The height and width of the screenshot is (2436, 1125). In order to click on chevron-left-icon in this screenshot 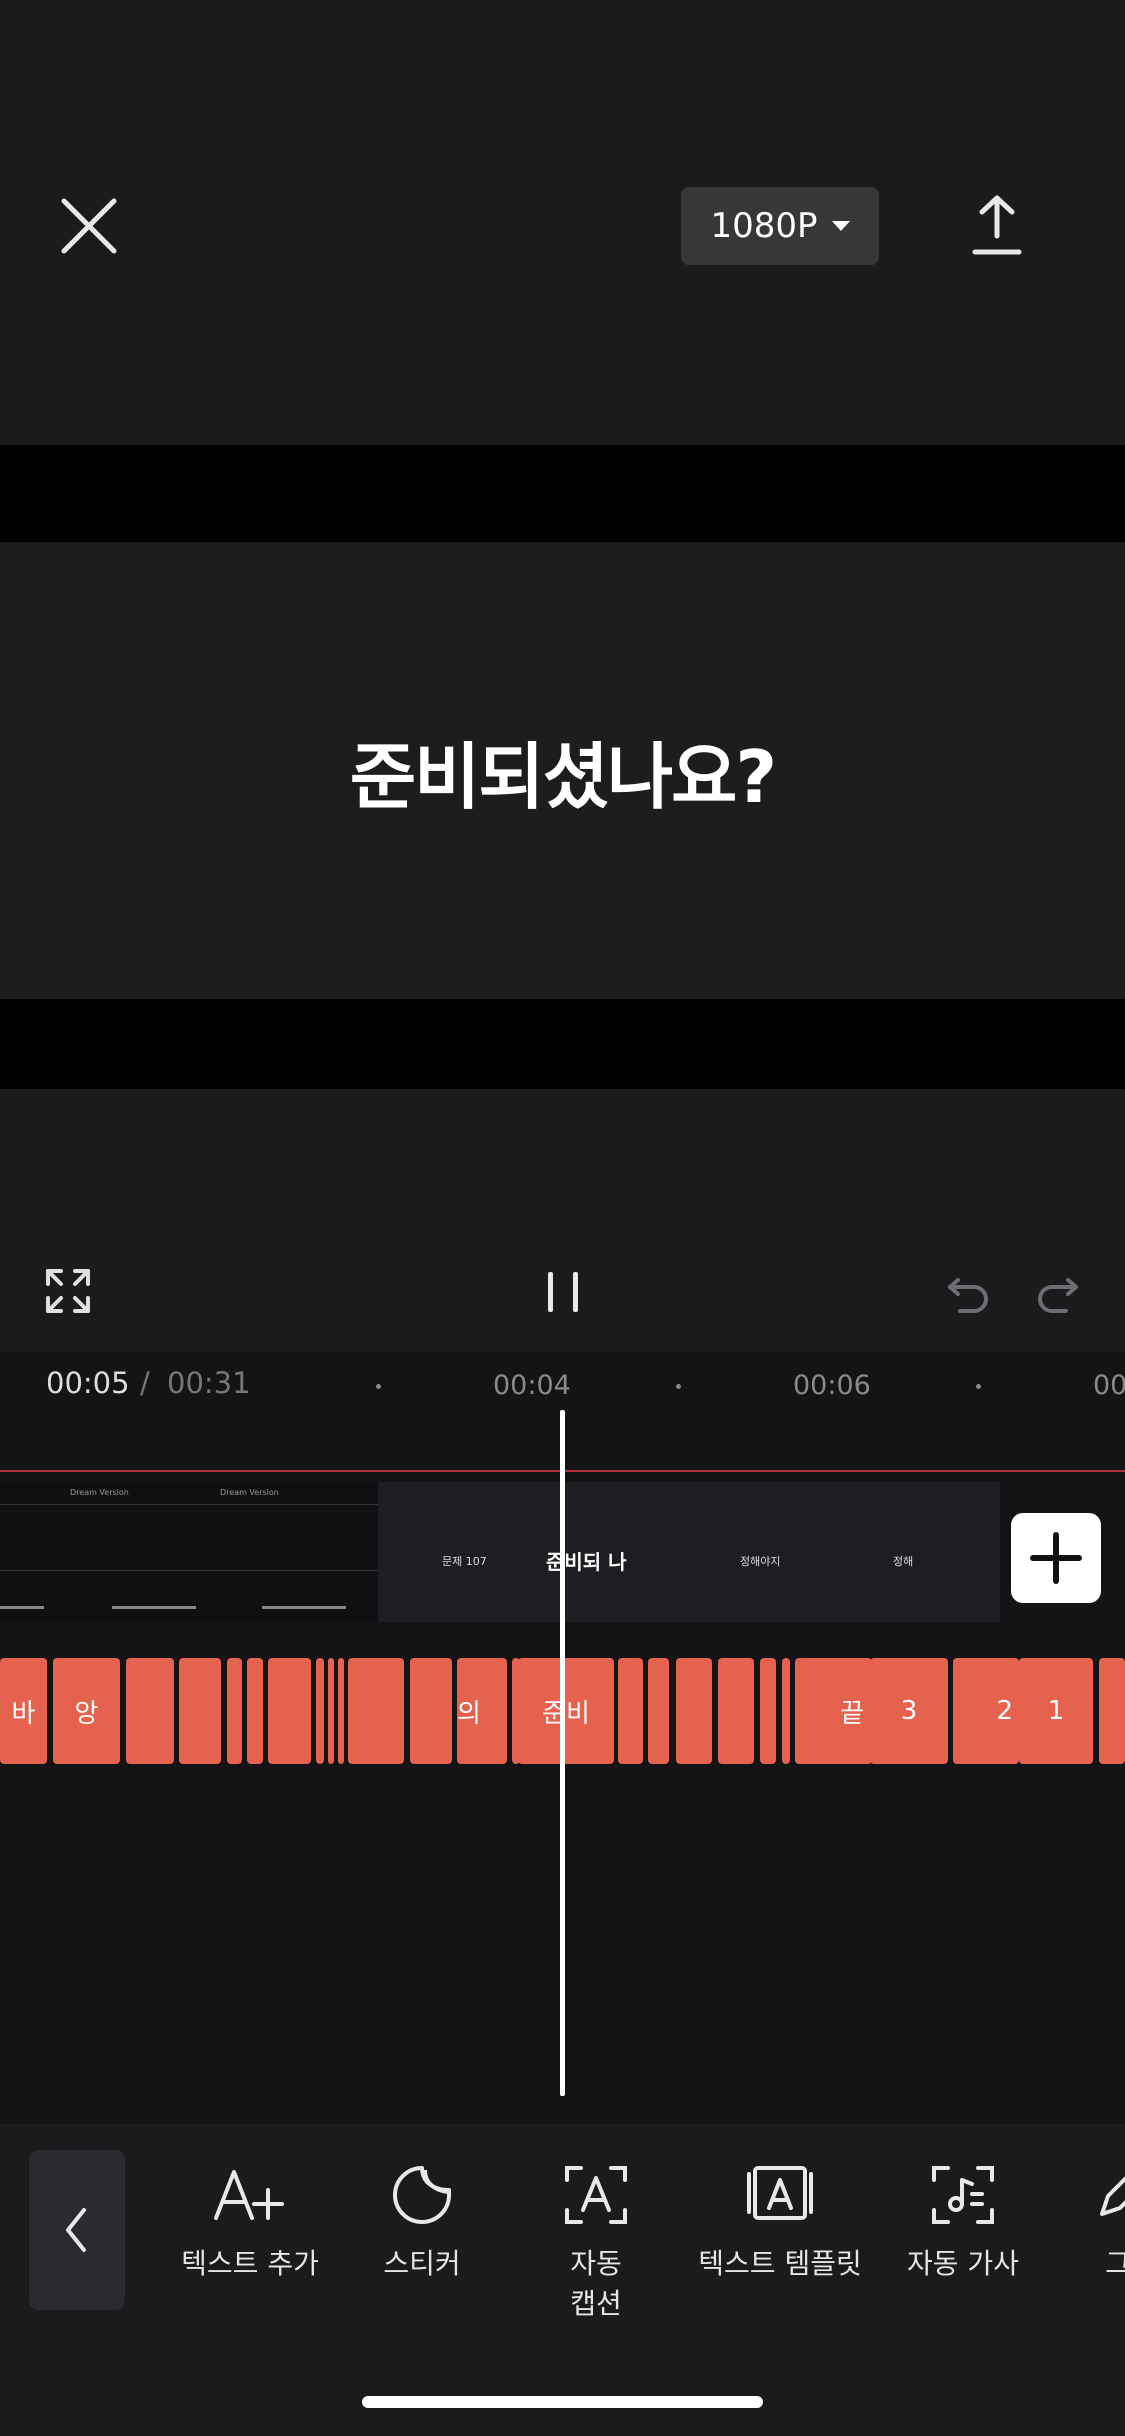, I will do `click(76, 2230)`.